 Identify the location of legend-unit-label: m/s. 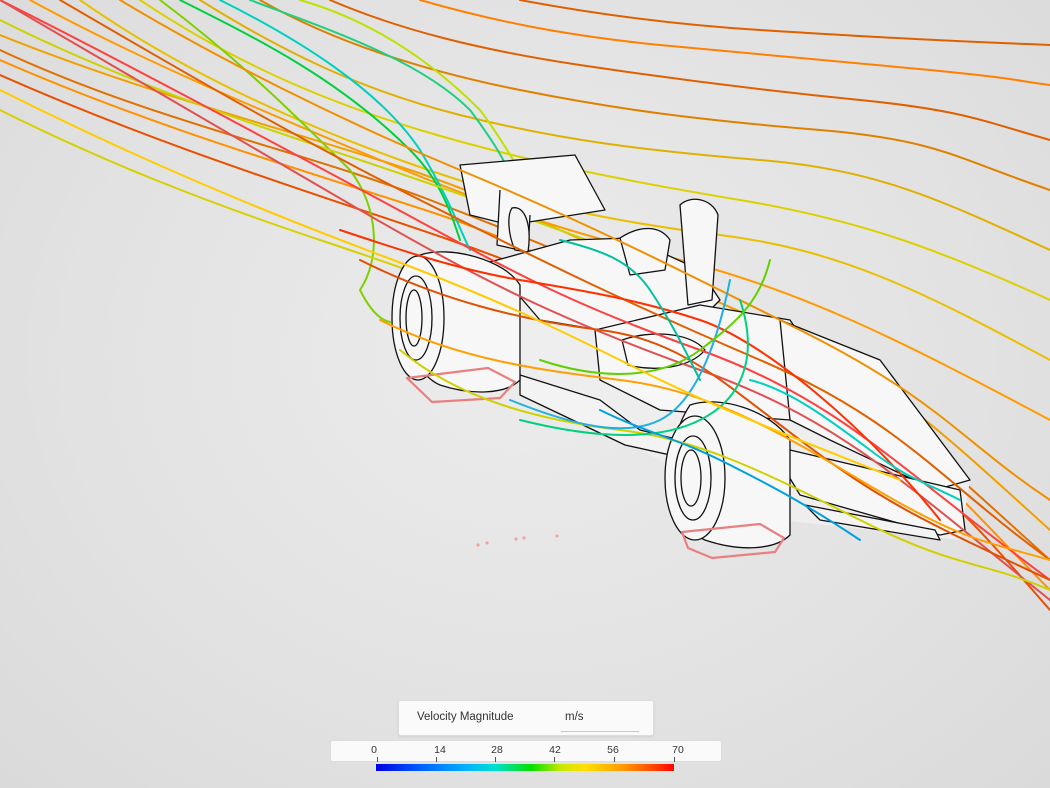
(574, 717).